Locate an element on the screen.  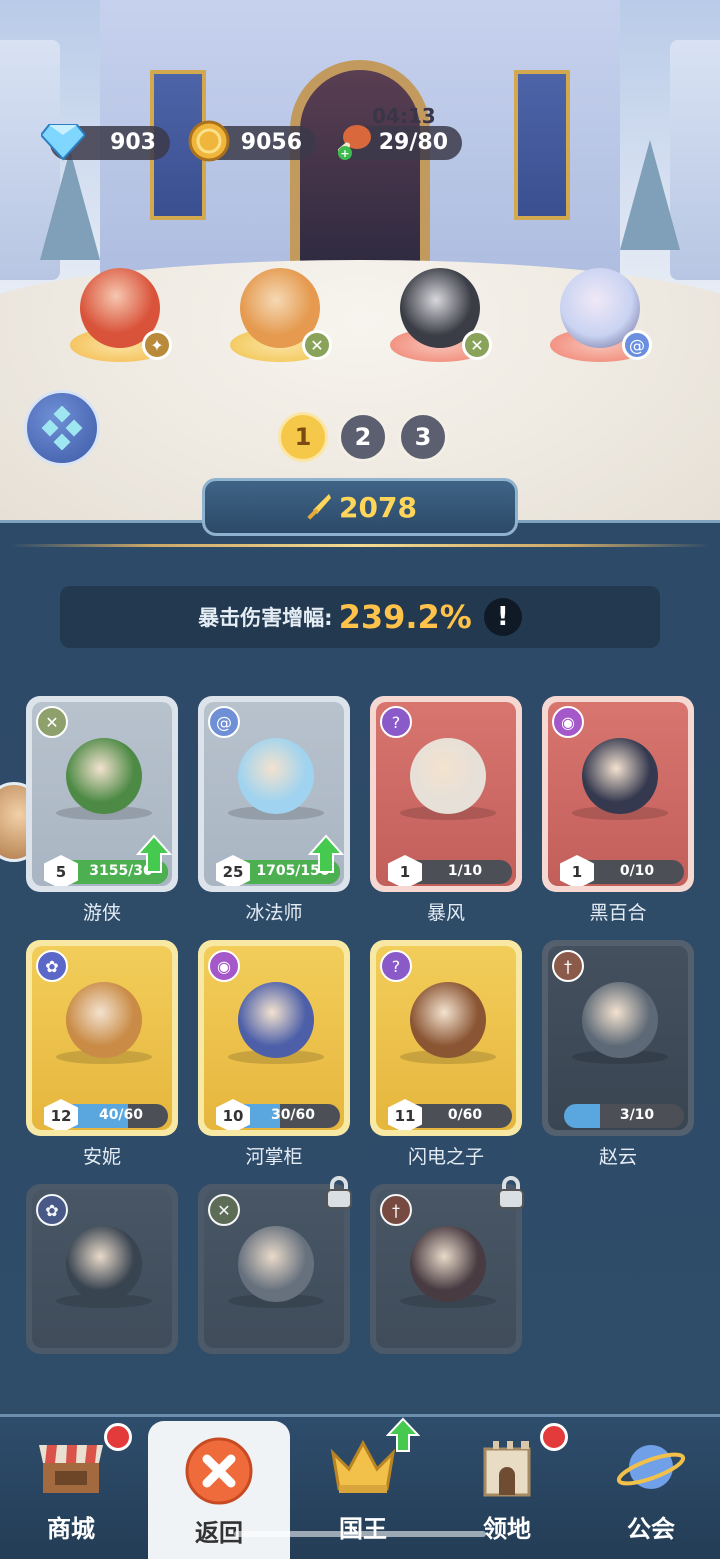
eye-icon: ◉ is located at coordinates (568, 722).